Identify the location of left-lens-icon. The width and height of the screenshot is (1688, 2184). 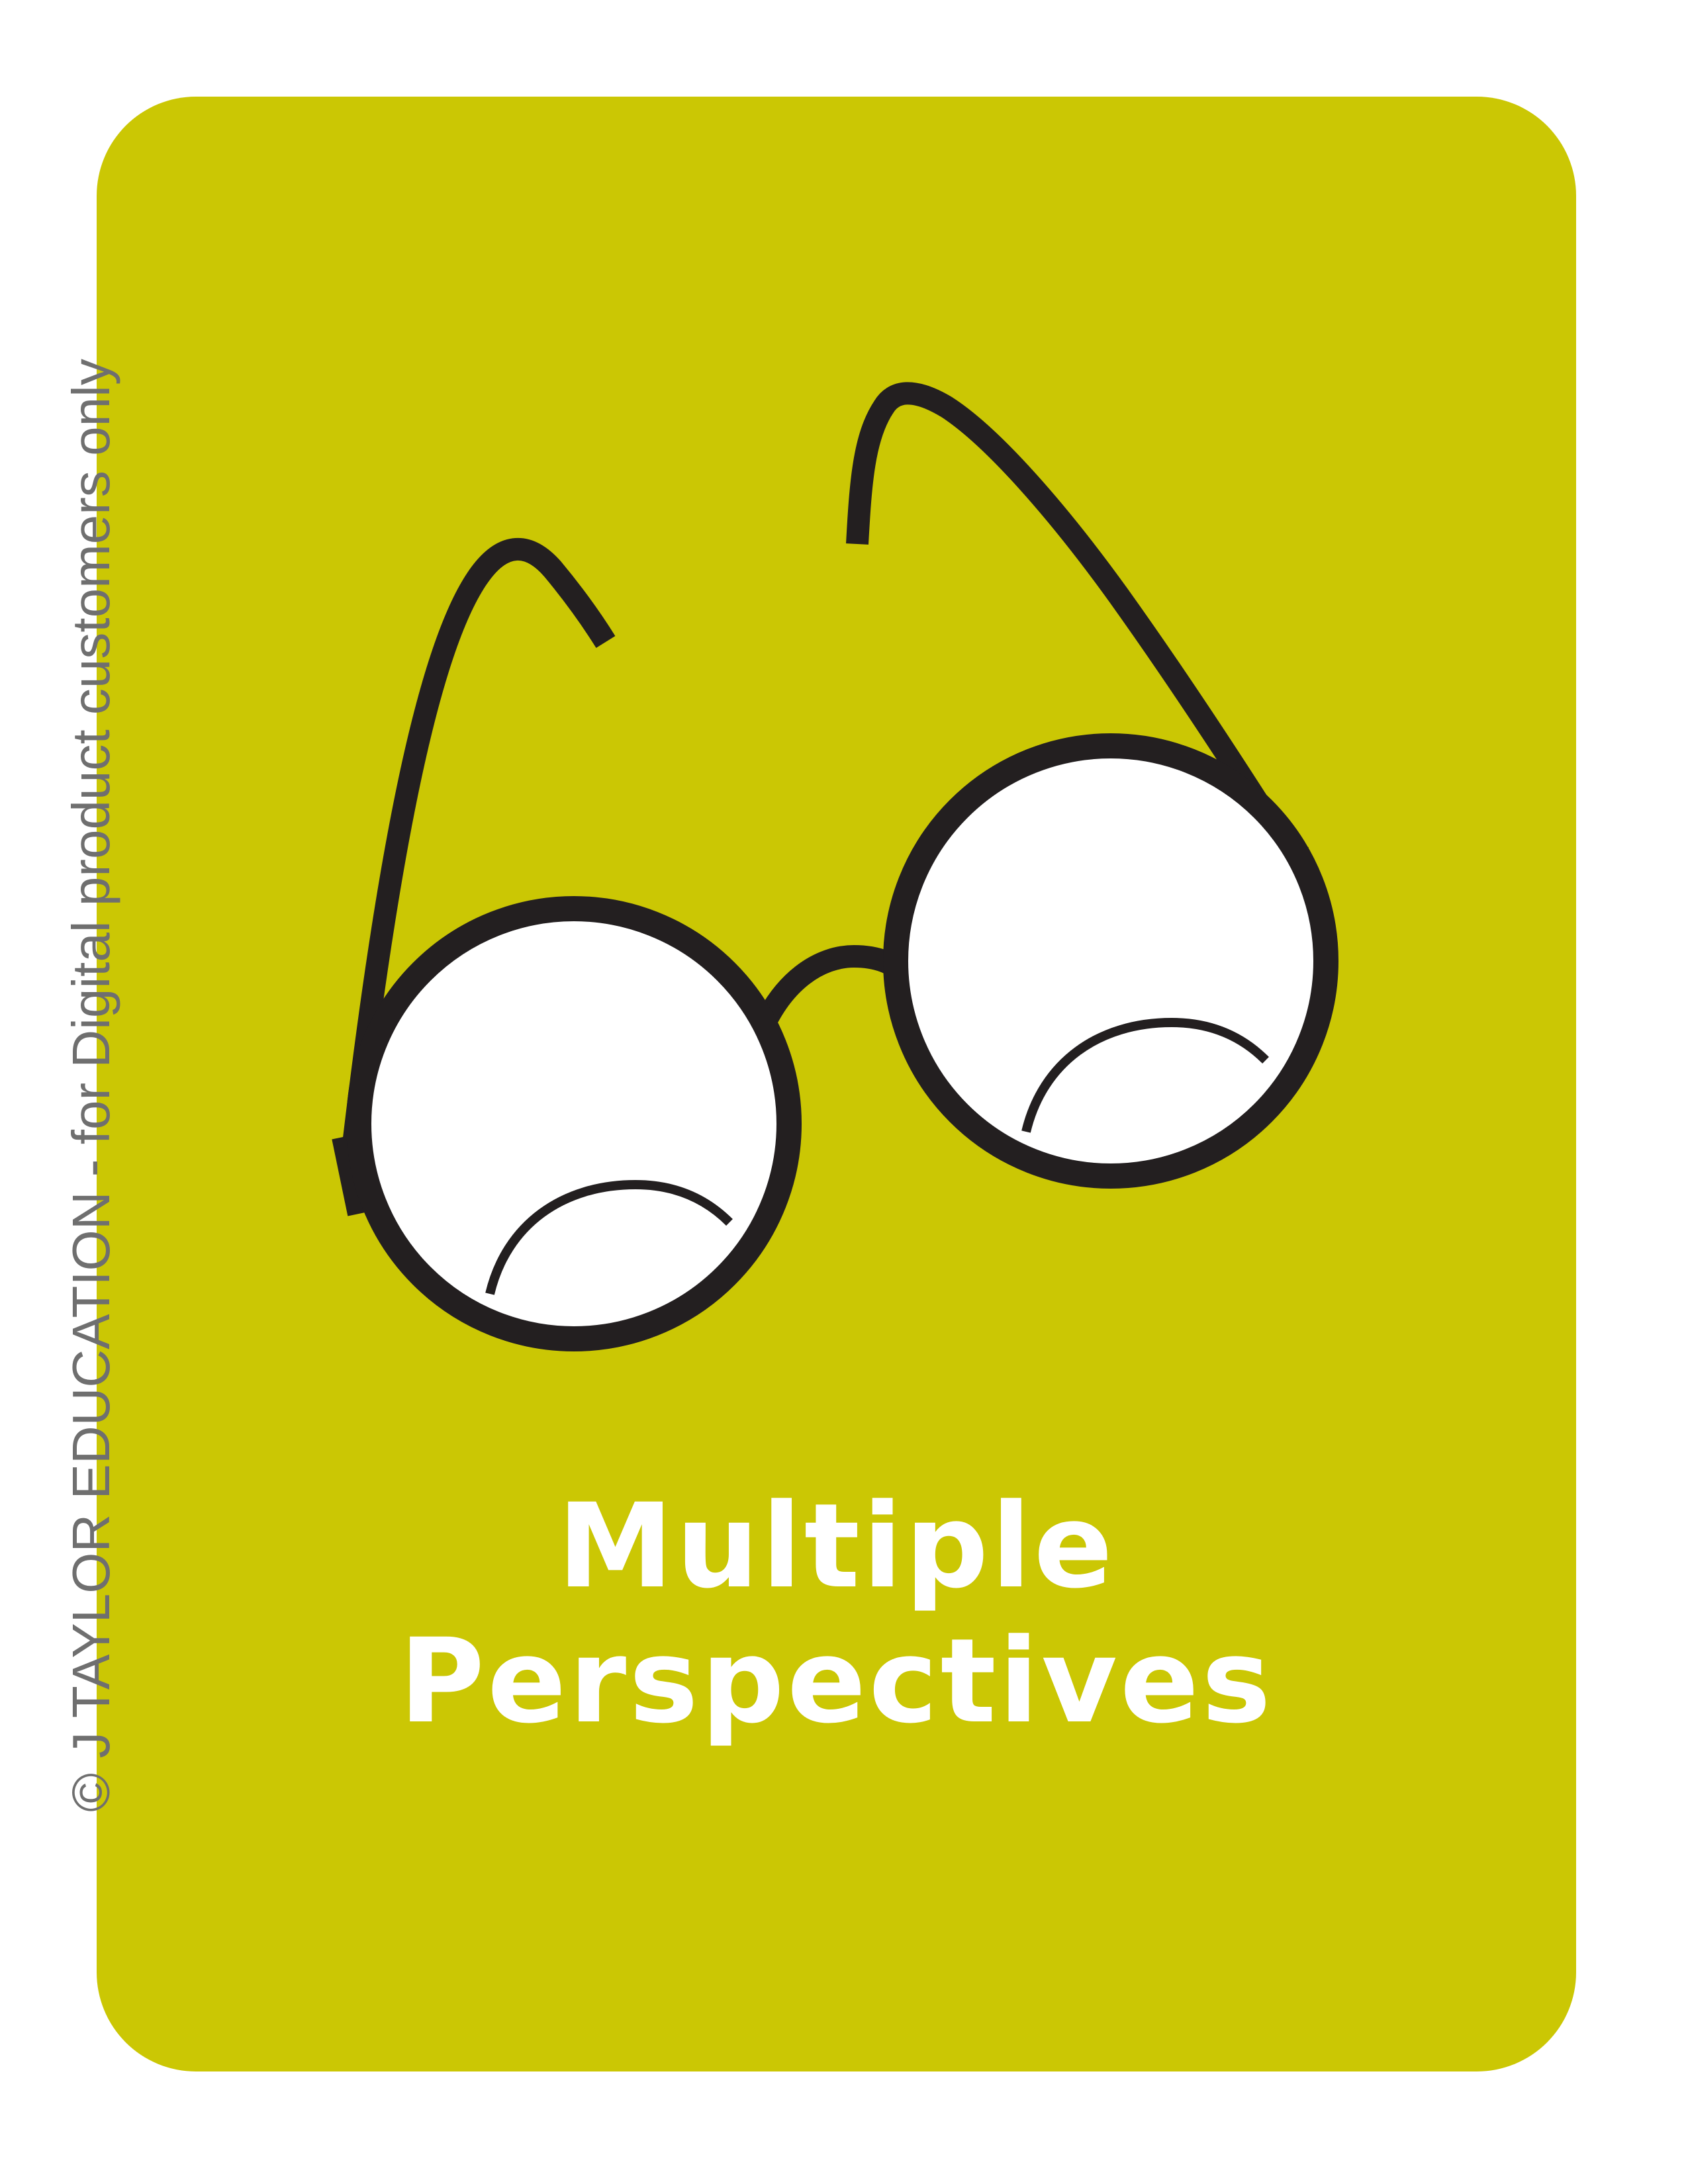
(574, 1123).